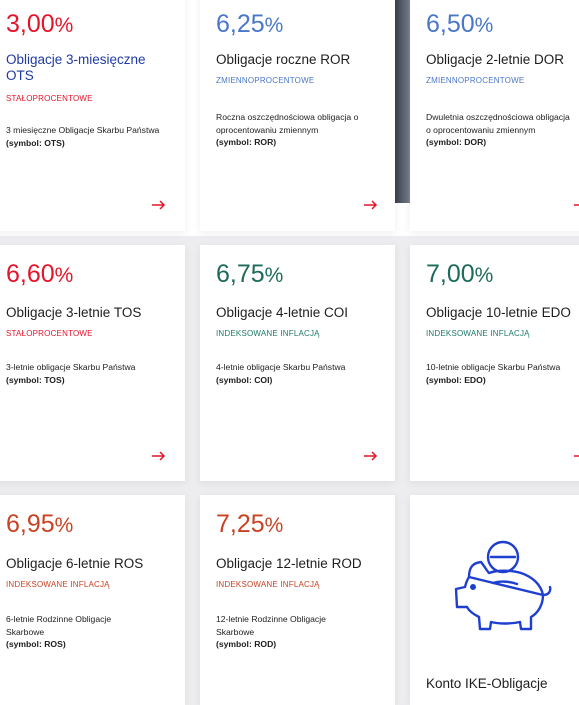  Describe the element at coordinates (282, 312) in the screenshot. I see `bond-title: Obligacje 4-letnie COI` at that location.